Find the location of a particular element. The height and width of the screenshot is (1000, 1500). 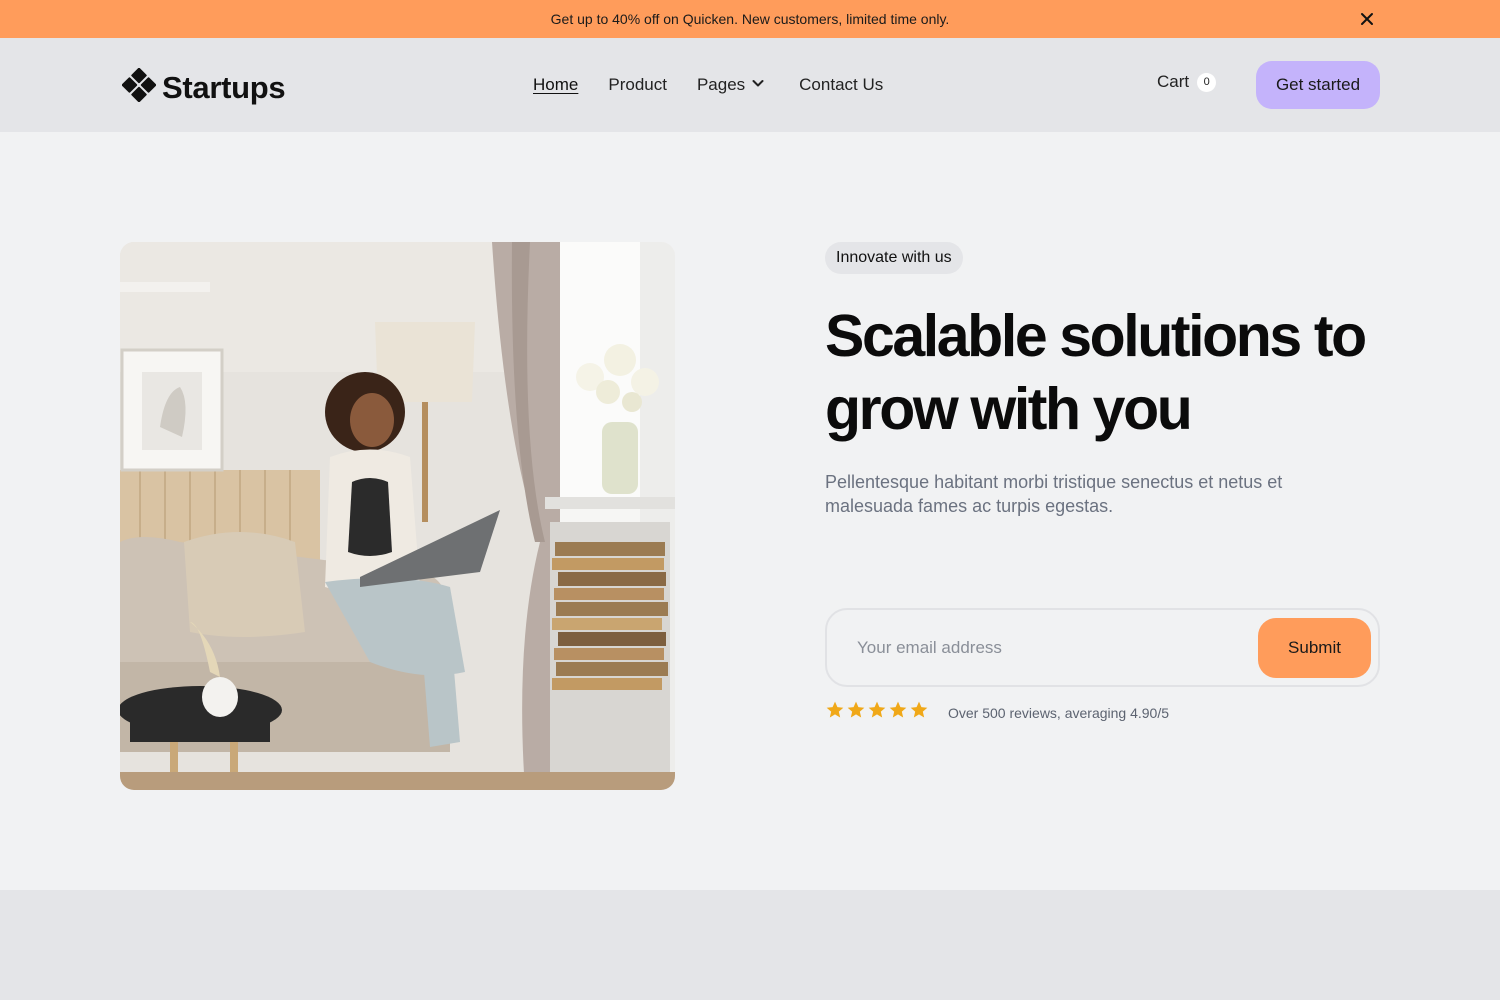

hero-headline: Scalable solutions to grow with you is located at coordinates (1096, 372).